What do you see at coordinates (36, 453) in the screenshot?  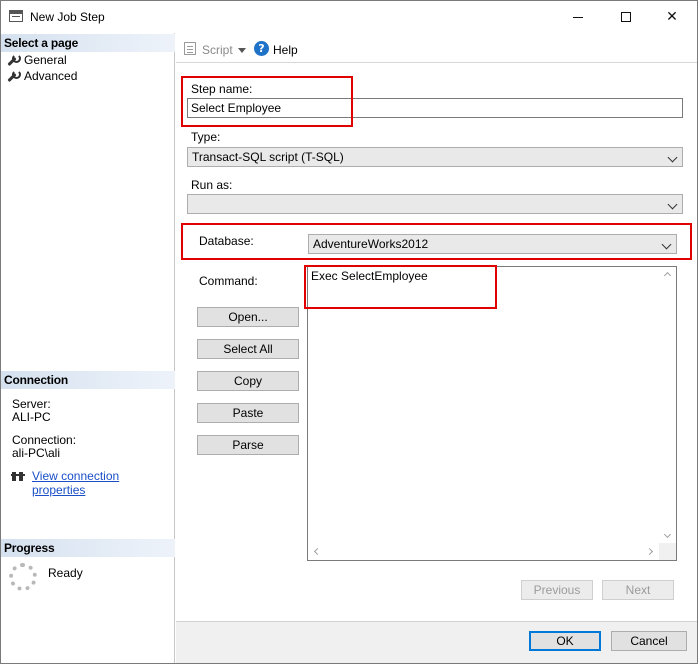 I see `connection-value: ali-PC\ali` at bounding box center [36, 453].